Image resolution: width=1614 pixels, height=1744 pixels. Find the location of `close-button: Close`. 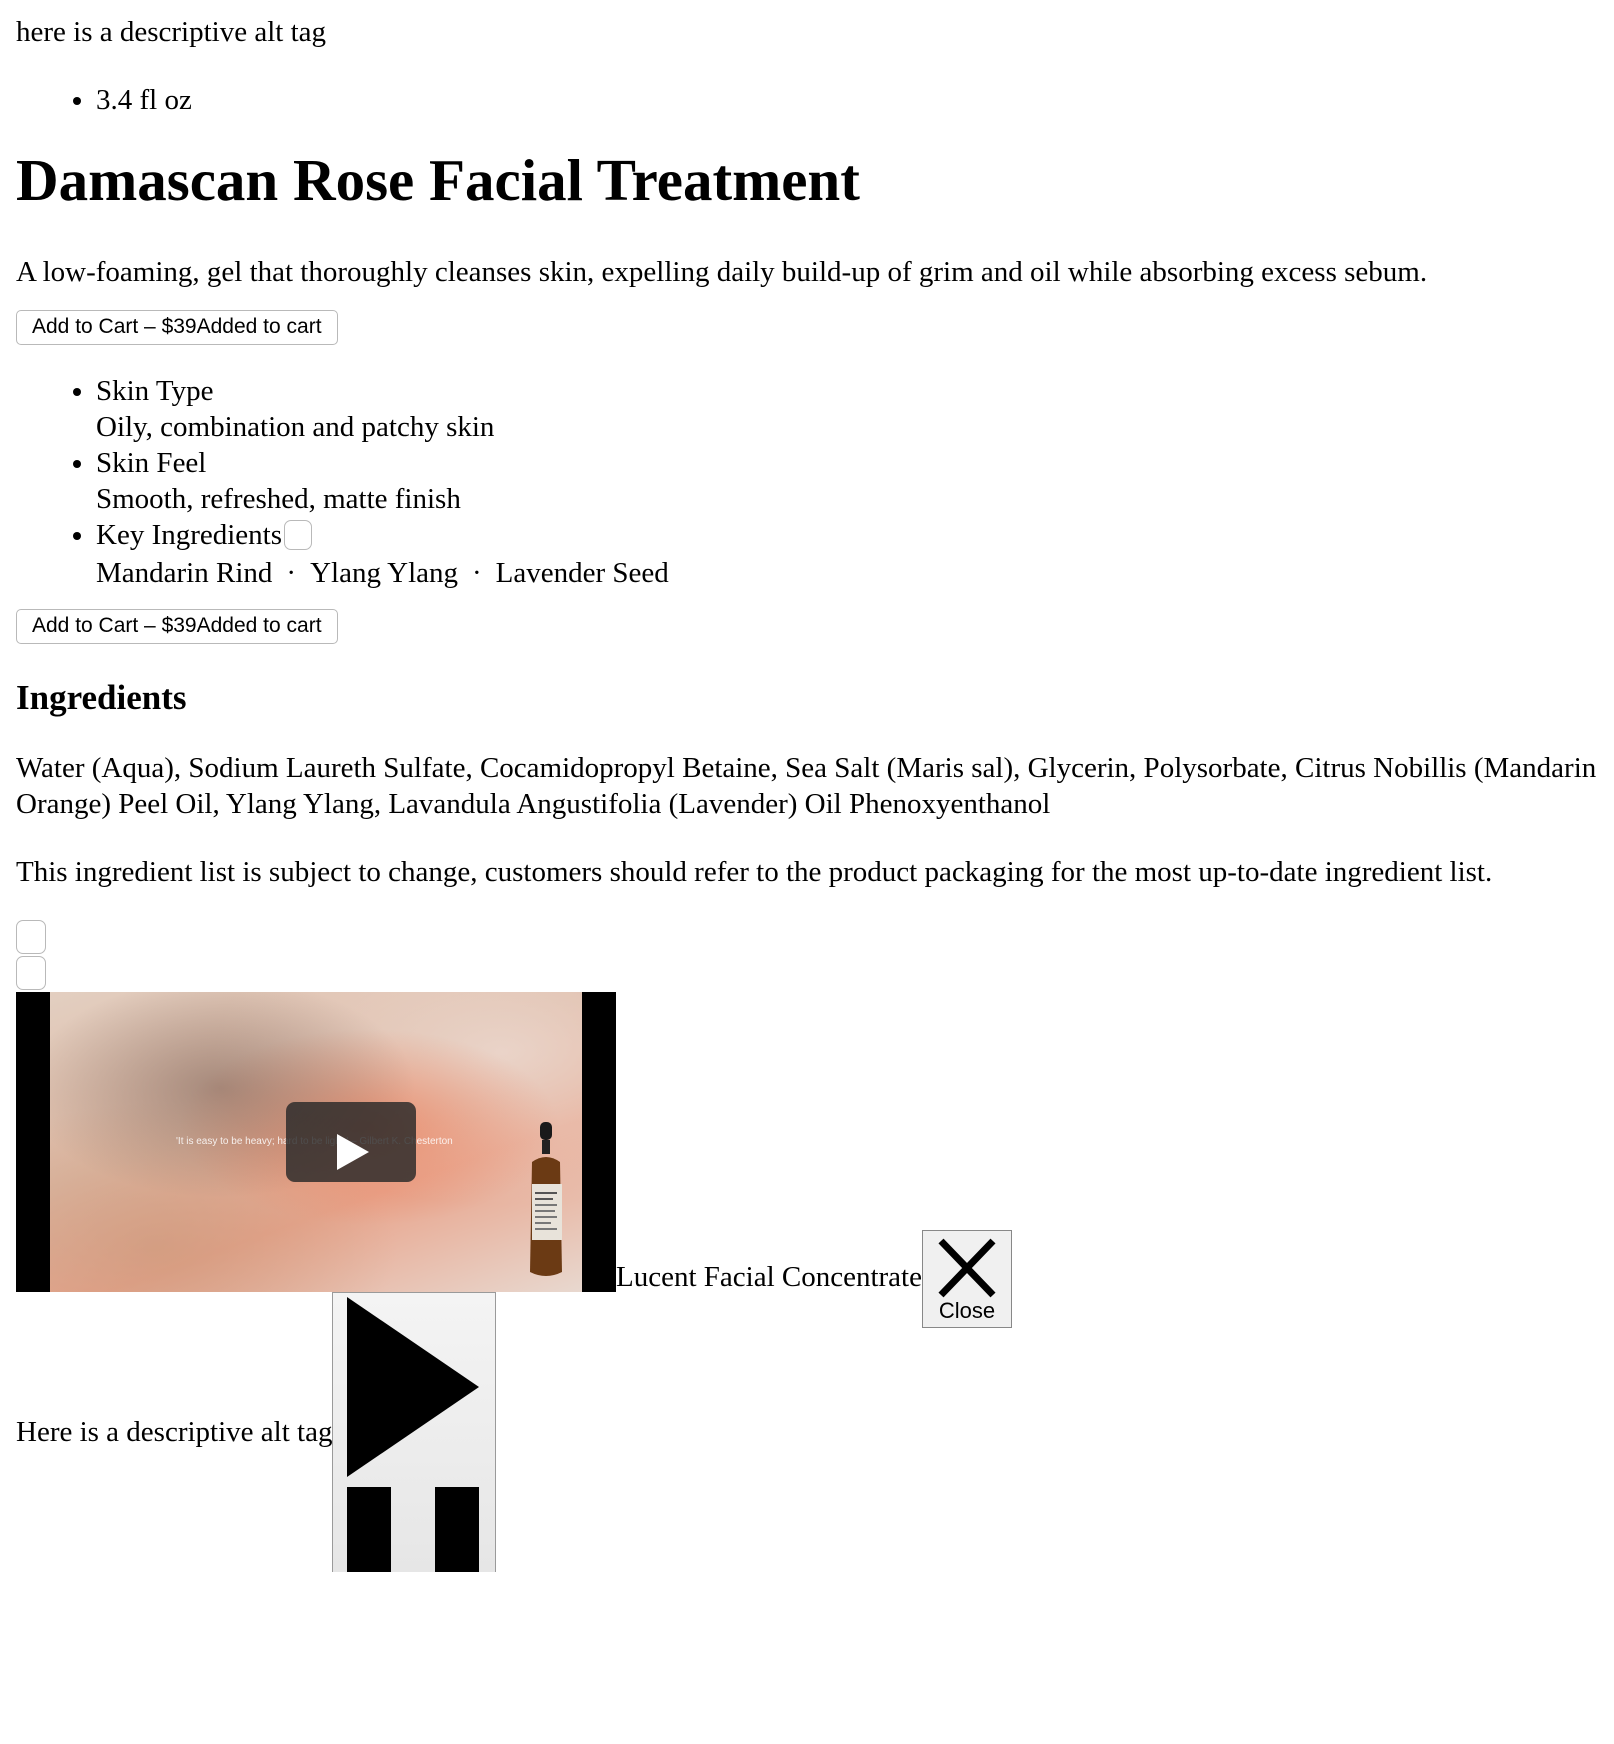

close-button: Close is located at coordinates (966, 1279).